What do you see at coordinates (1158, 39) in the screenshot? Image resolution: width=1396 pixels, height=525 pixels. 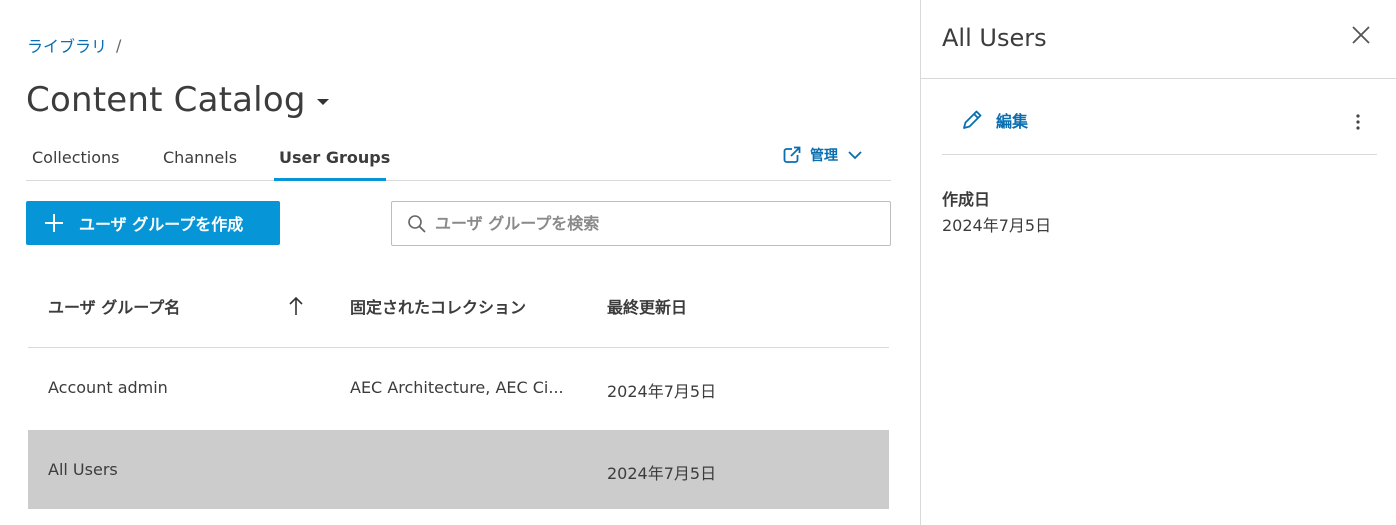 I see `panel-header: All Users` at bounding box center [1158, 39].